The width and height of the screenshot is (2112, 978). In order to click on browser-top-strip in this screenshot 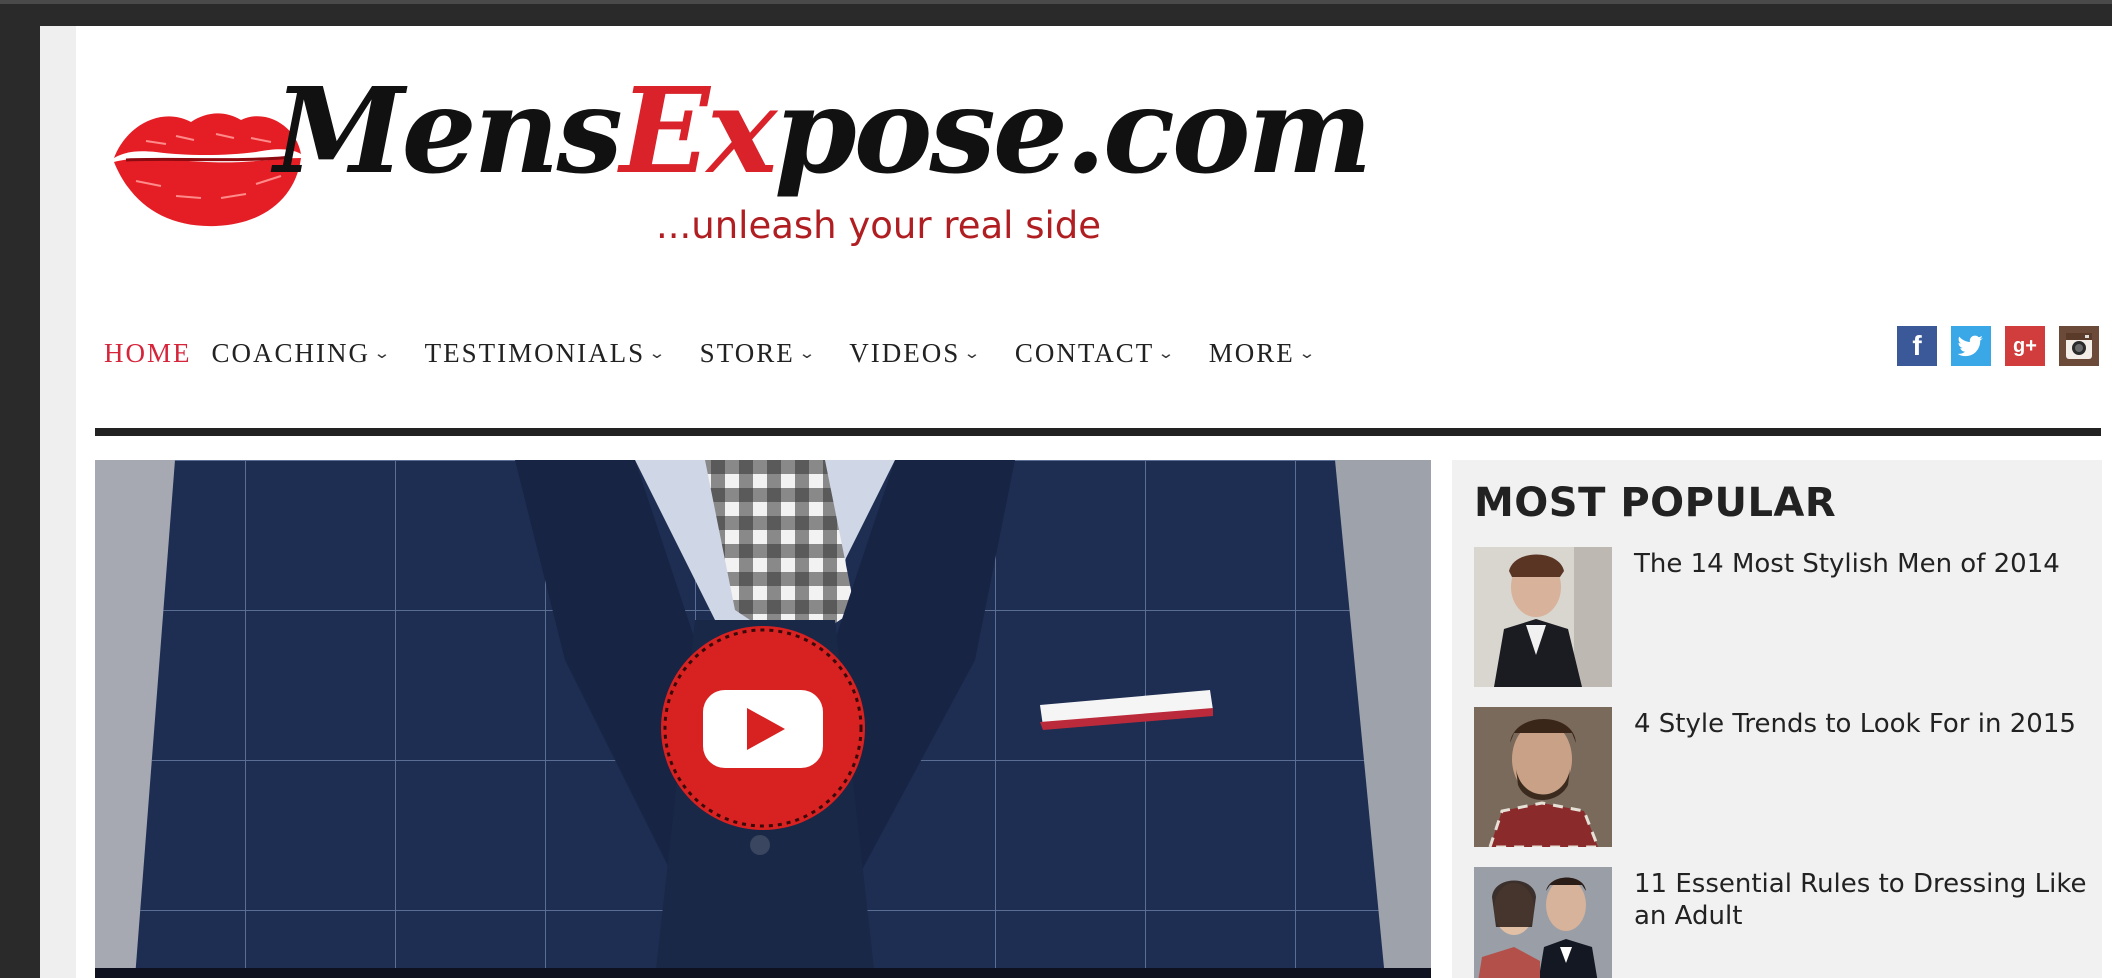, I will do `click(1056, 2)`.